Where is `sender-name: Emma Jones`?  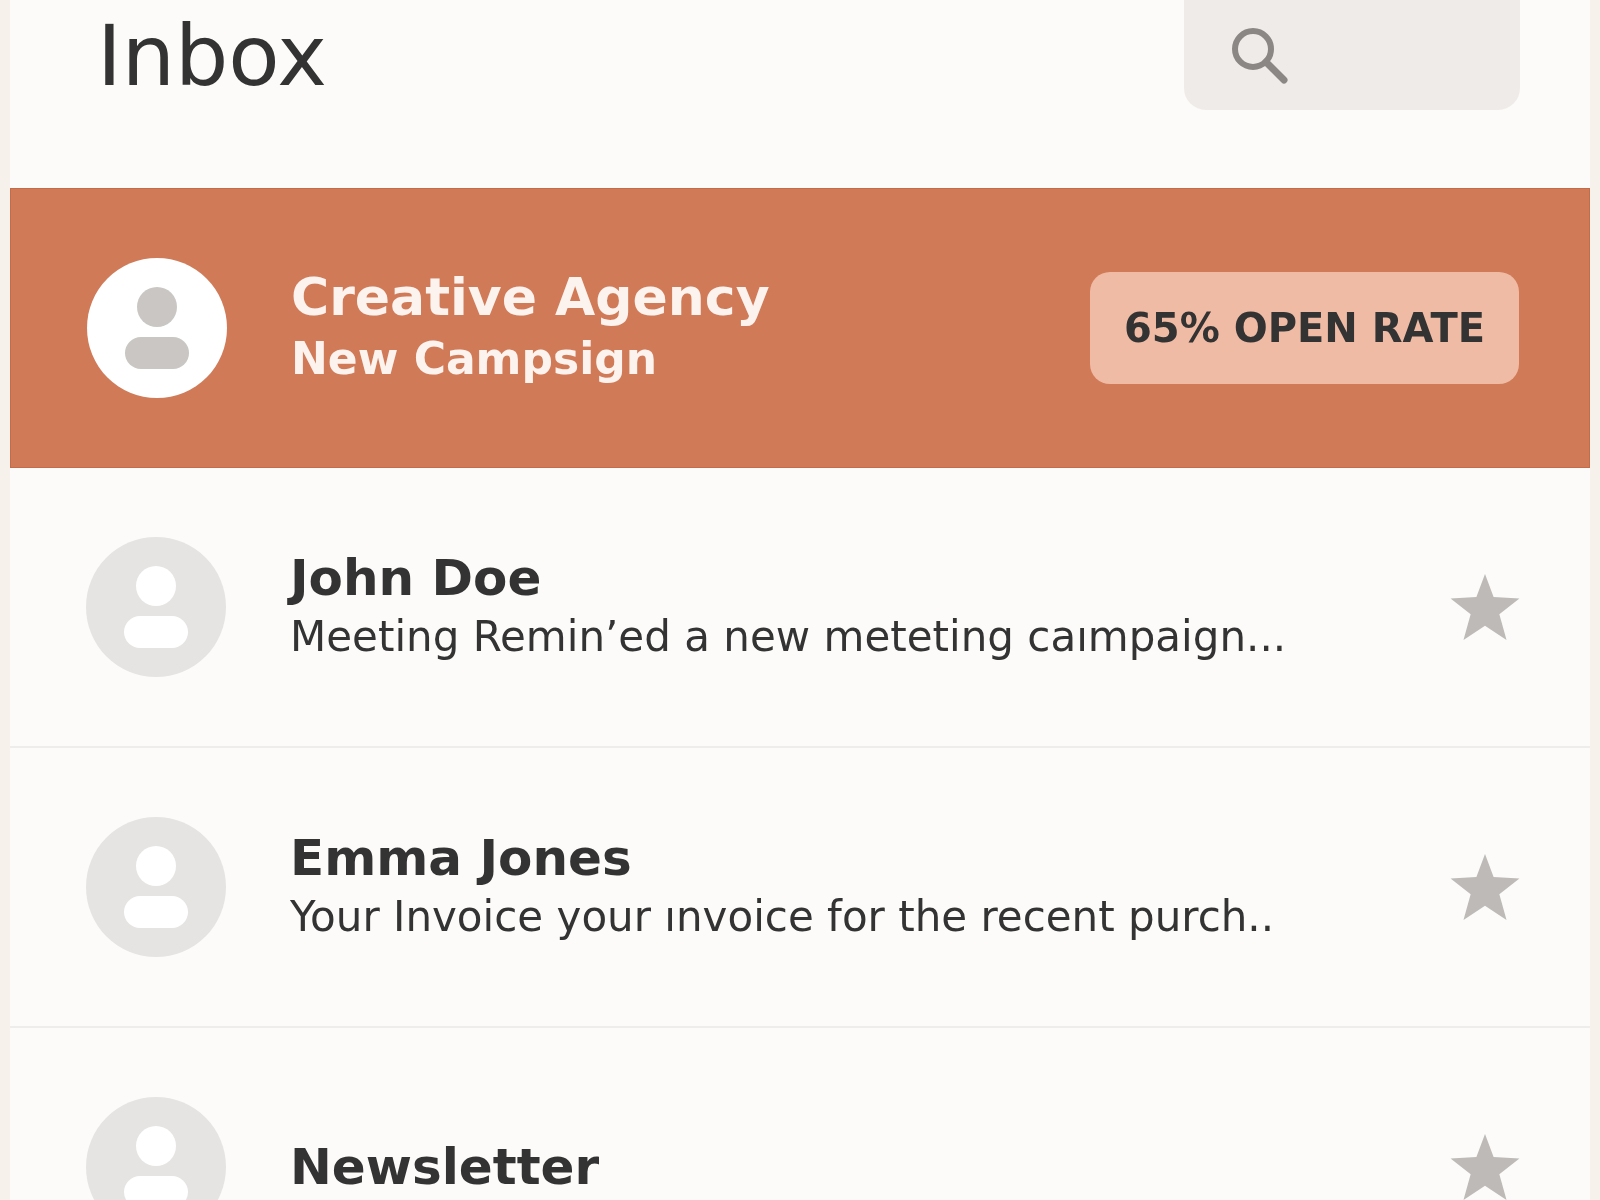 sender-name: Emma Jones is located at coordinates (461, 857).